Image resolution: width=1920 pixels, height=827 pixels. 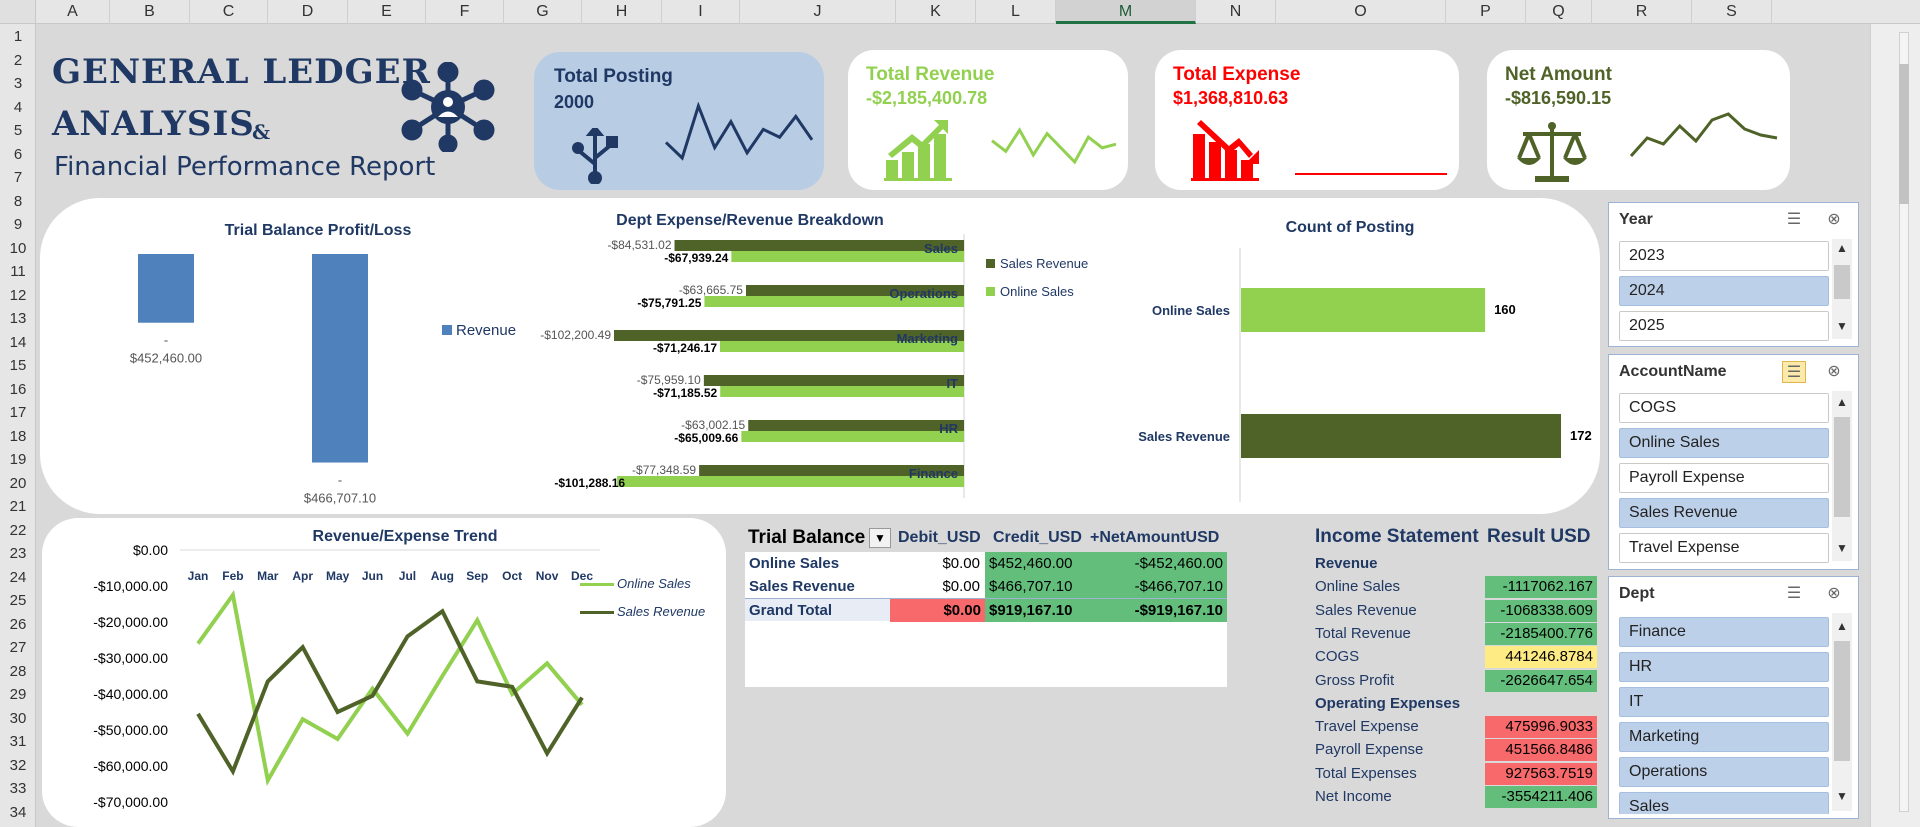 What do you see at coordinates (308, 12) in the screenshot?
I see `column-header: D` at bounding box center [308, 12].